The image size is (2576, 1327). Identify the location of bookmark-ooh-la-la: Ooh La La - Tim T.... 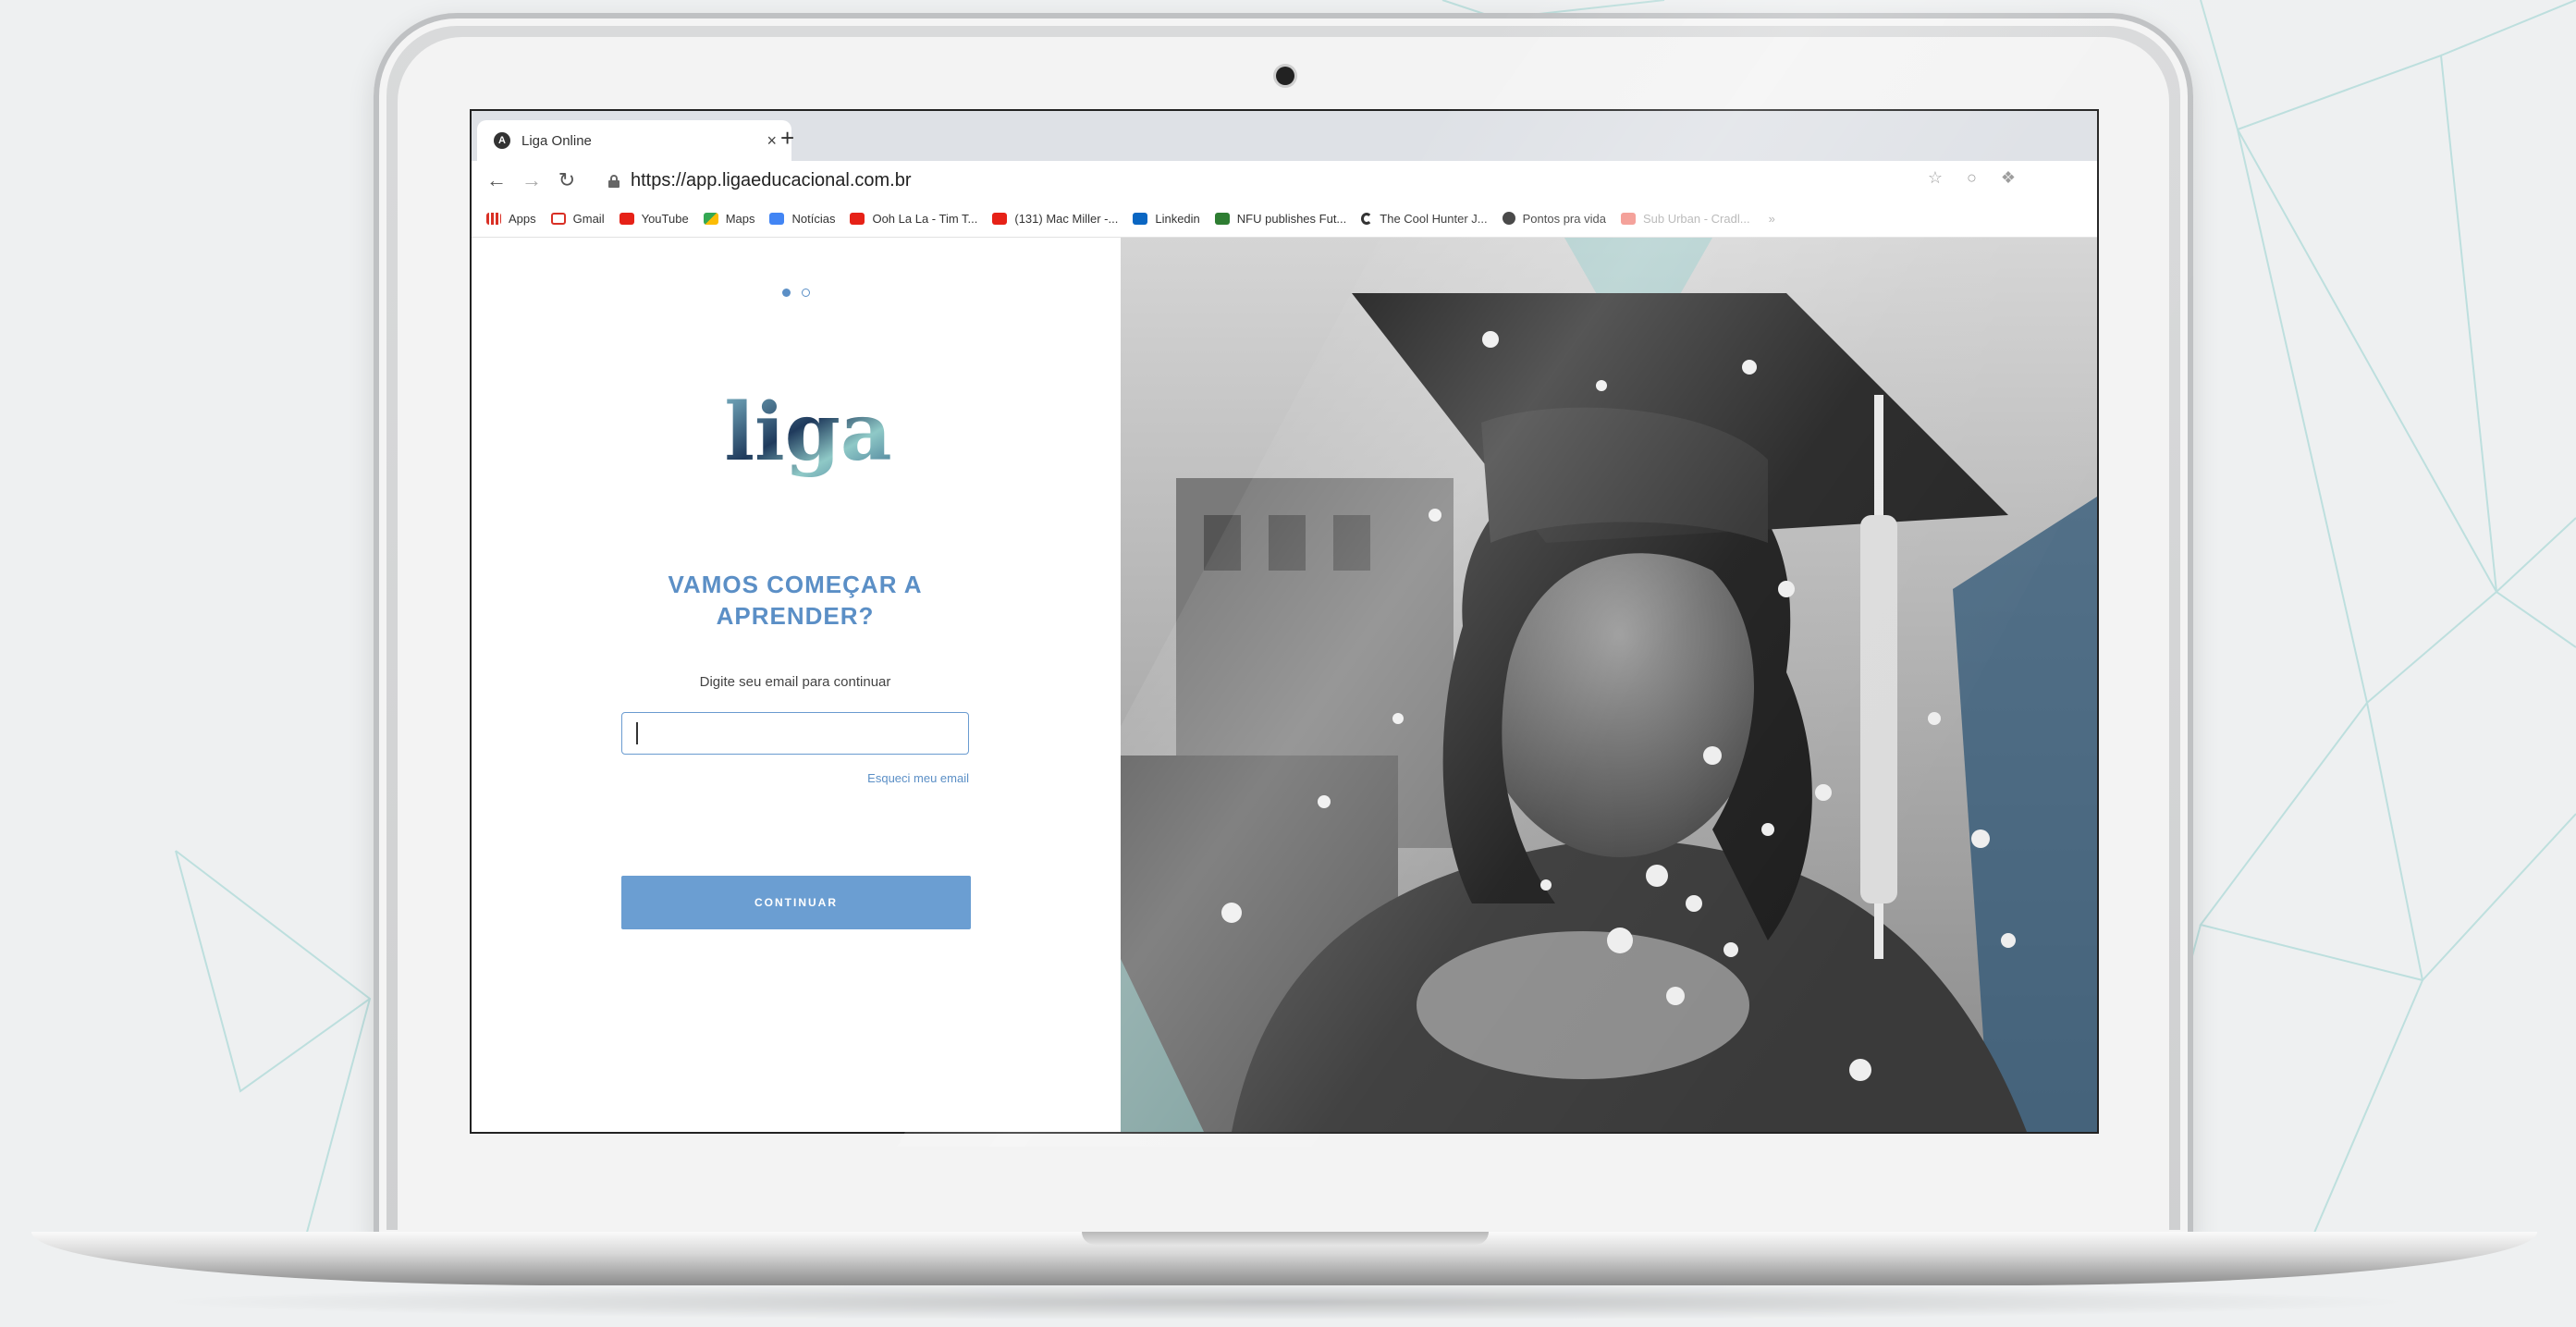
(914, 219).